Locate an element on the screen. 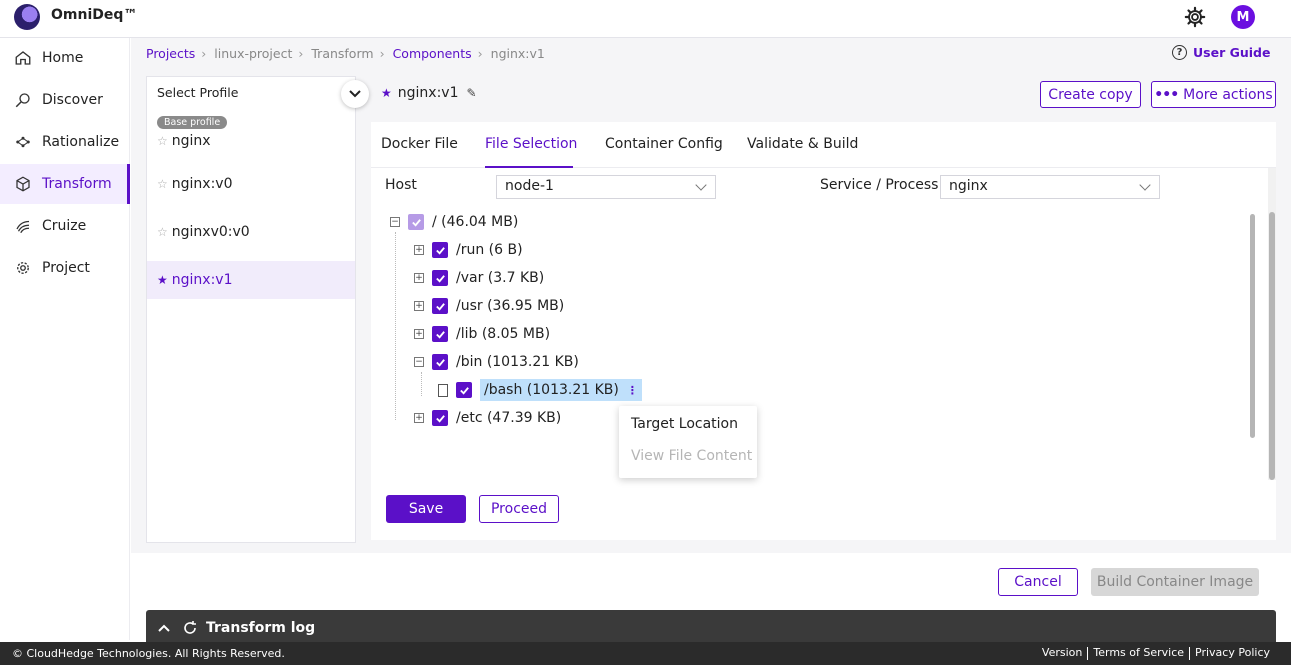 The width and height of the screenshot is (1291, 665). tree-row-var: + /var (3.7 KB) is located at coordinates (479, 278).